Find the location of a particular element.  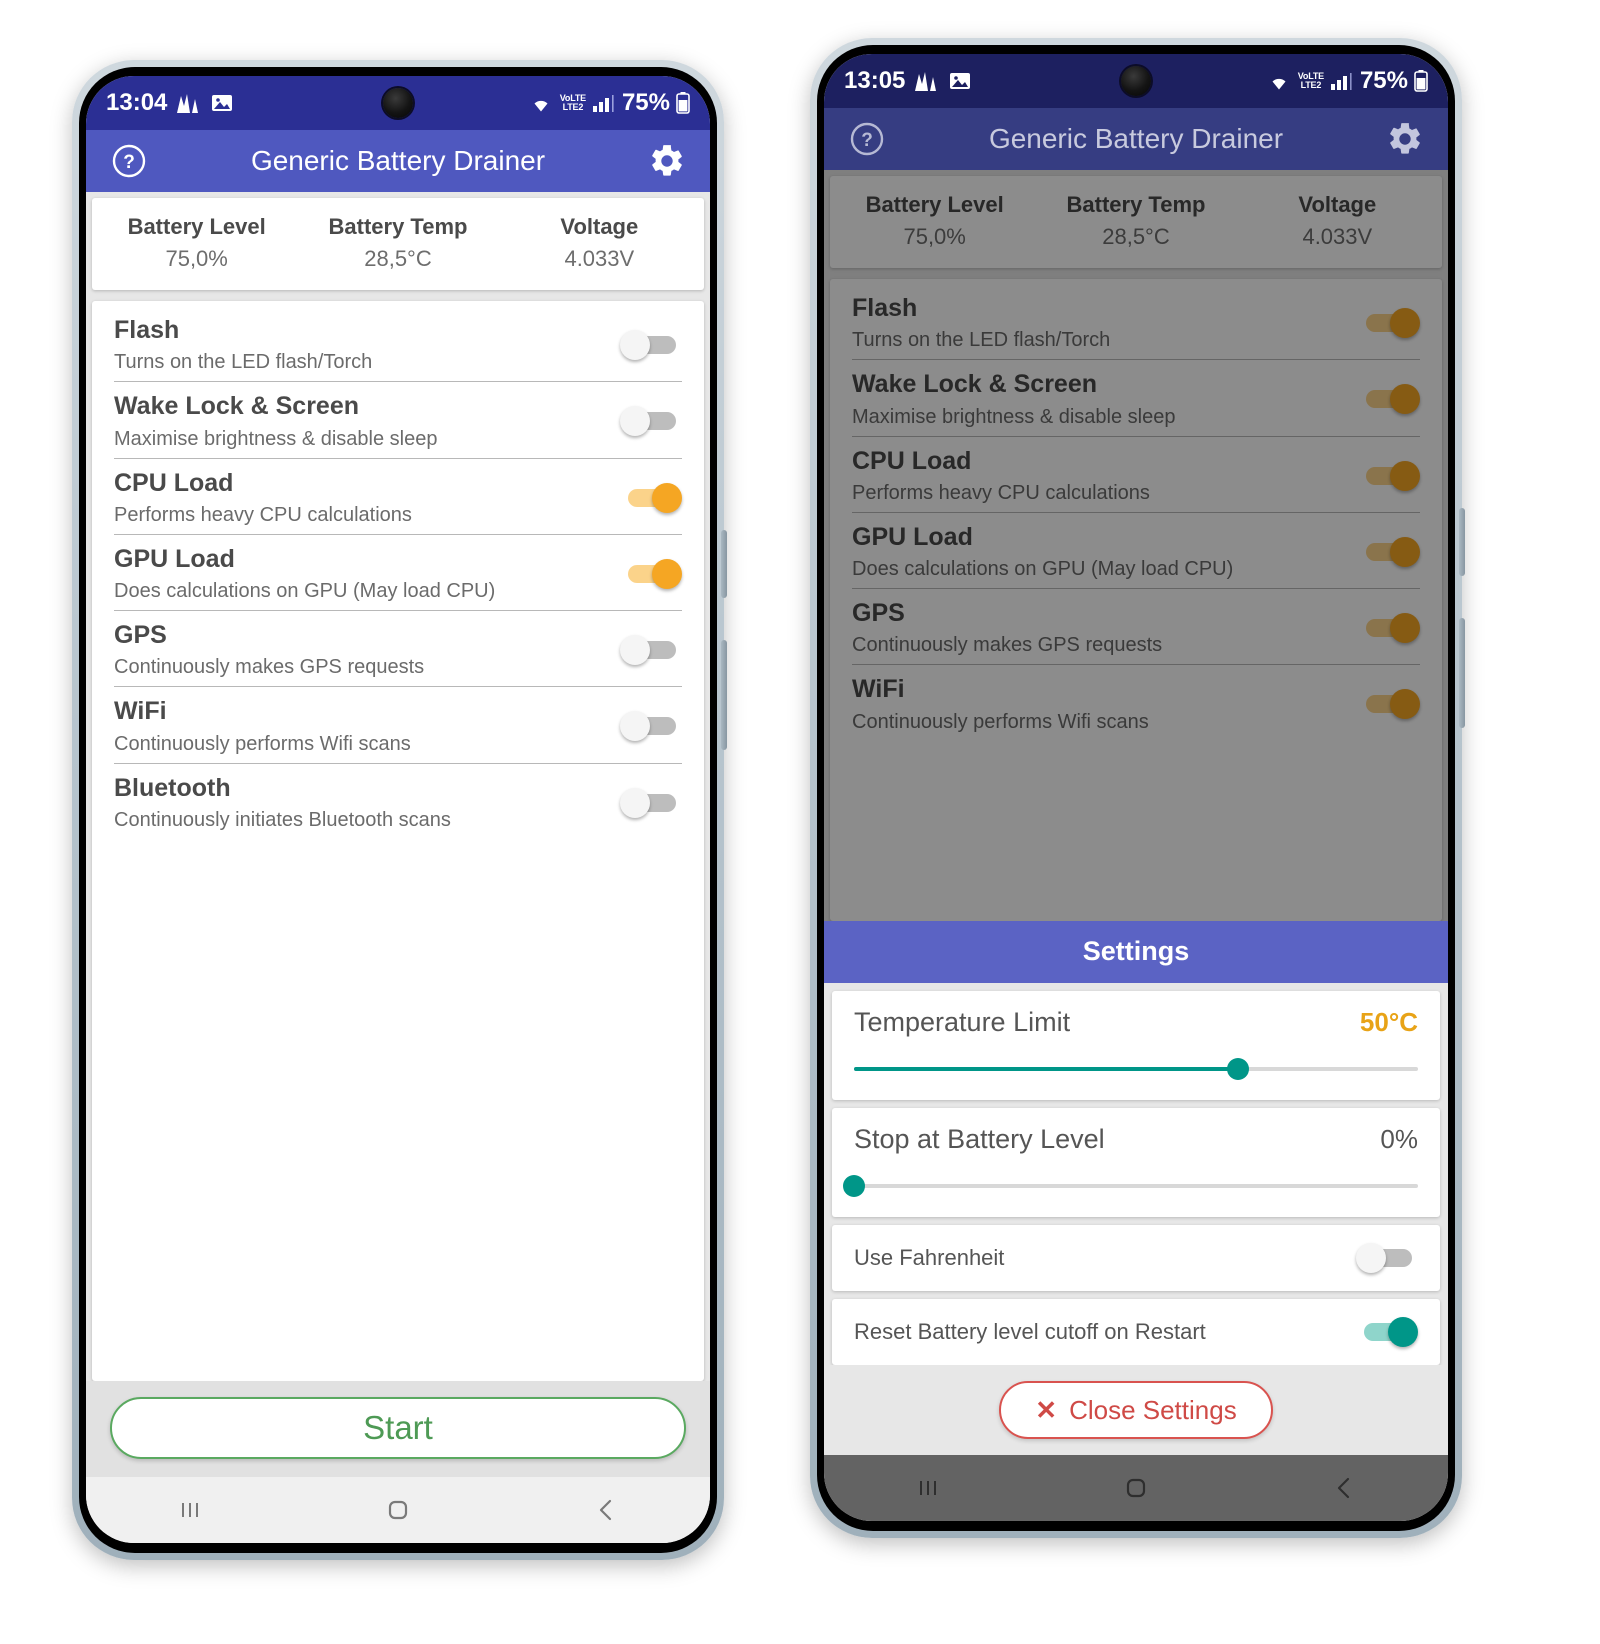

stop-at-battery-level-slider is located at coordinates (1130, 1186).